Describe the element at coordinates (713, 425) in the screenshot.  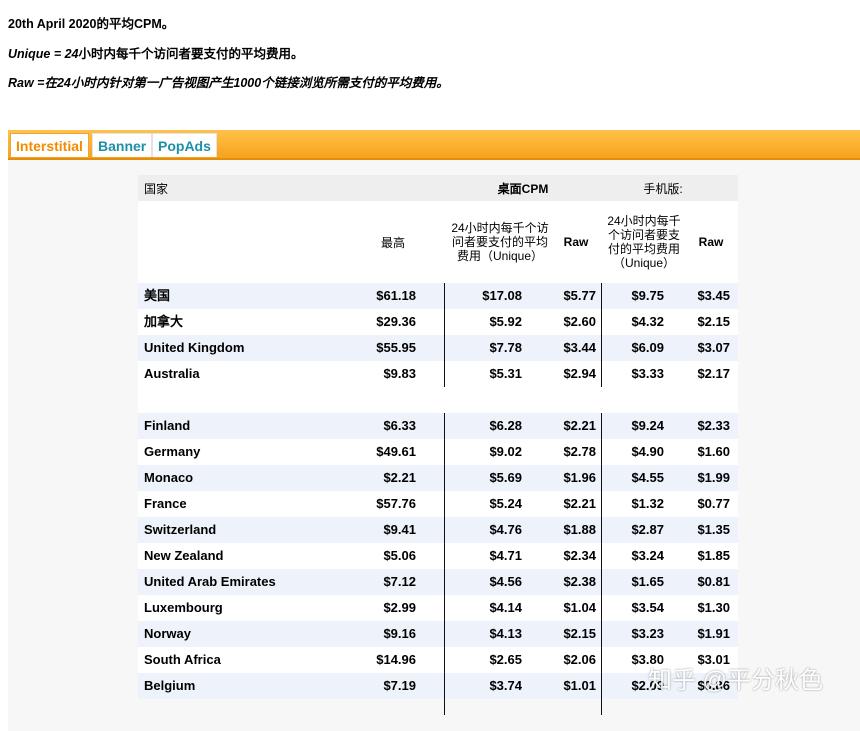
I see `mobile-raw-cell: $2.33` at that location.